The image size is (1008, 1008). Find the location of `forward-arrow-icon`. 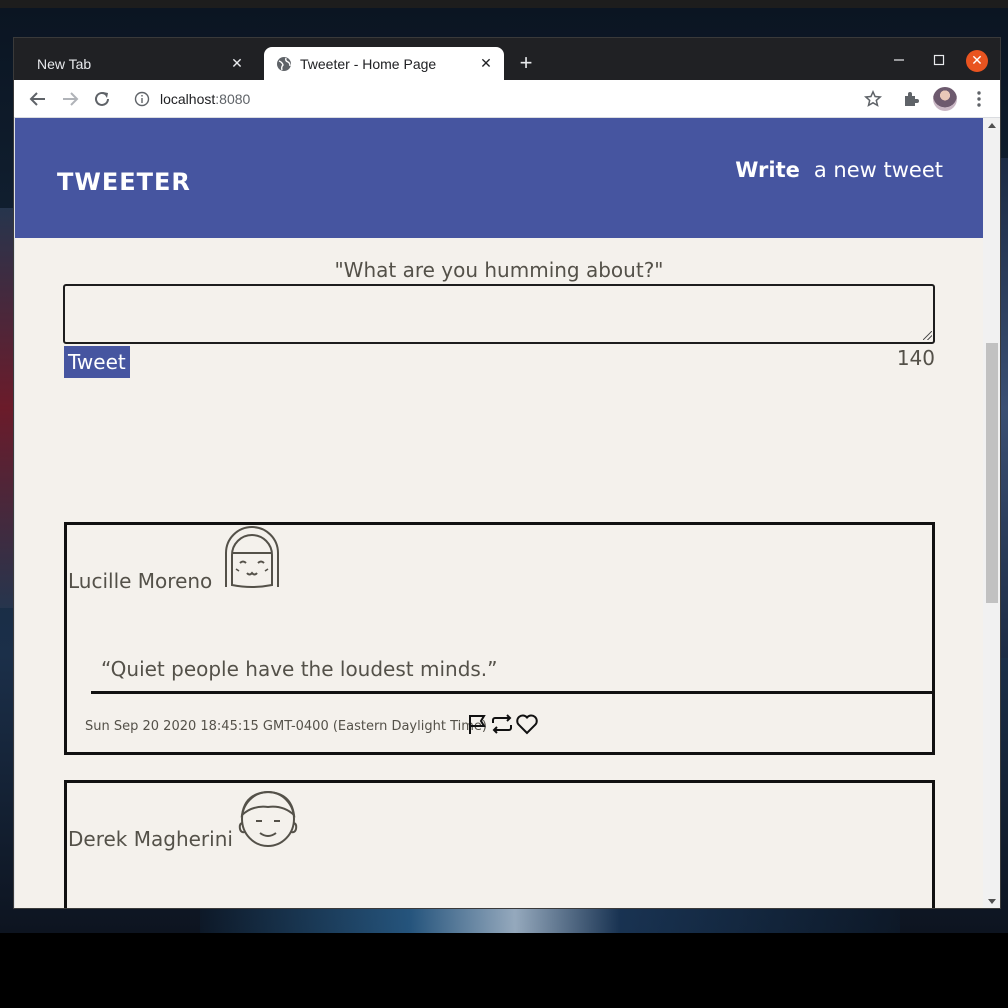

forward-arrow-icon is located at coordinates (70, 99).